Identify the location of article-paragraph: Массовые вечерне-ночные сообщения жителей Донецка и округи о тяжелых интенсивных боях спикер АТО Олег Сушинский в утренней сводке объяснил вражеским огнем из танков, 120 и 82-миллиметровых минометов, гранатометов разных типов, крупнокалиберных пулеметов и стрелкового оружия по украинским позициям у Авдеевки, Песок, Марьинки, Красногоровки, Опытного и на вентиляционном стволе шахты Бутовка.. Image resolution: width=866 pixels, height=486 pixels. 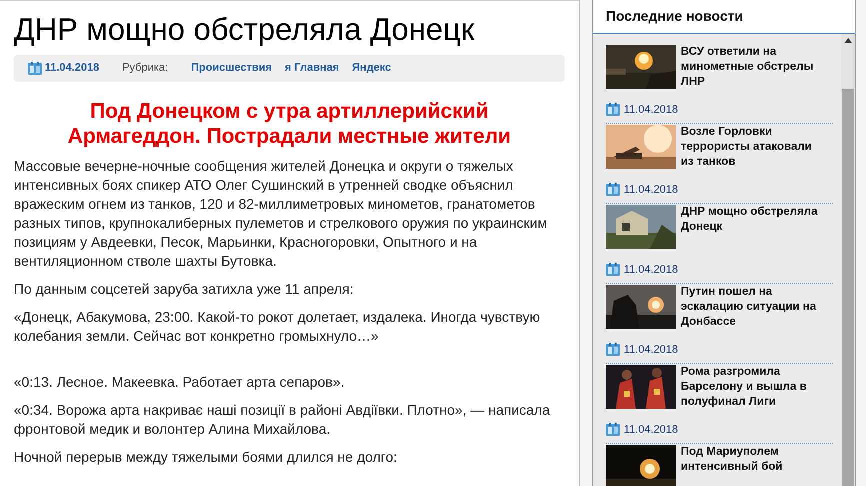
(281, 214).